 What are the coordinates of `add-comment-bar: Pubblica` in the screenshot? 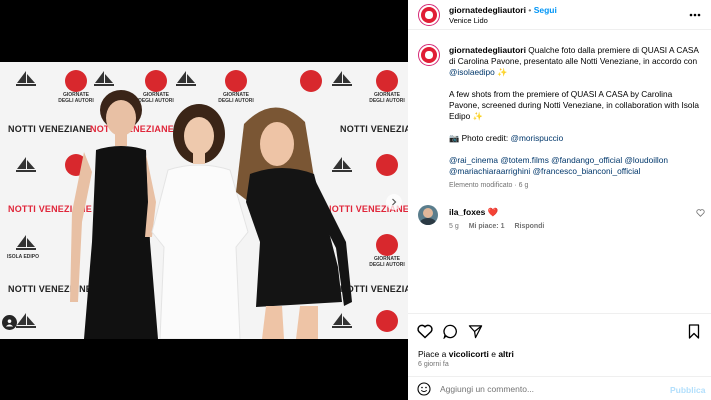 It's located at (559, 388).